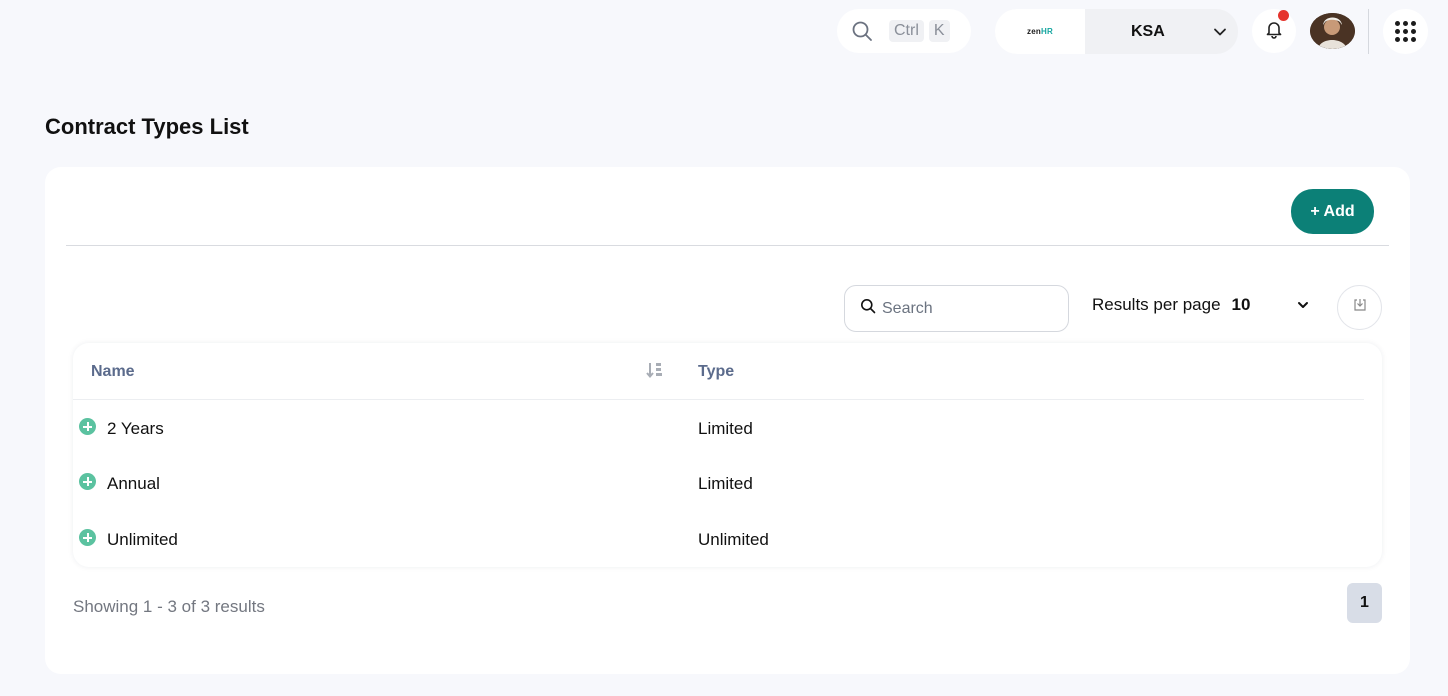 Image resolution: width=1448 pixels, height=696 pixels. What do you see at coordinates (133, 483) in the screenshot?
I see `cell-name: Annual` at bounding box center [133, 483].